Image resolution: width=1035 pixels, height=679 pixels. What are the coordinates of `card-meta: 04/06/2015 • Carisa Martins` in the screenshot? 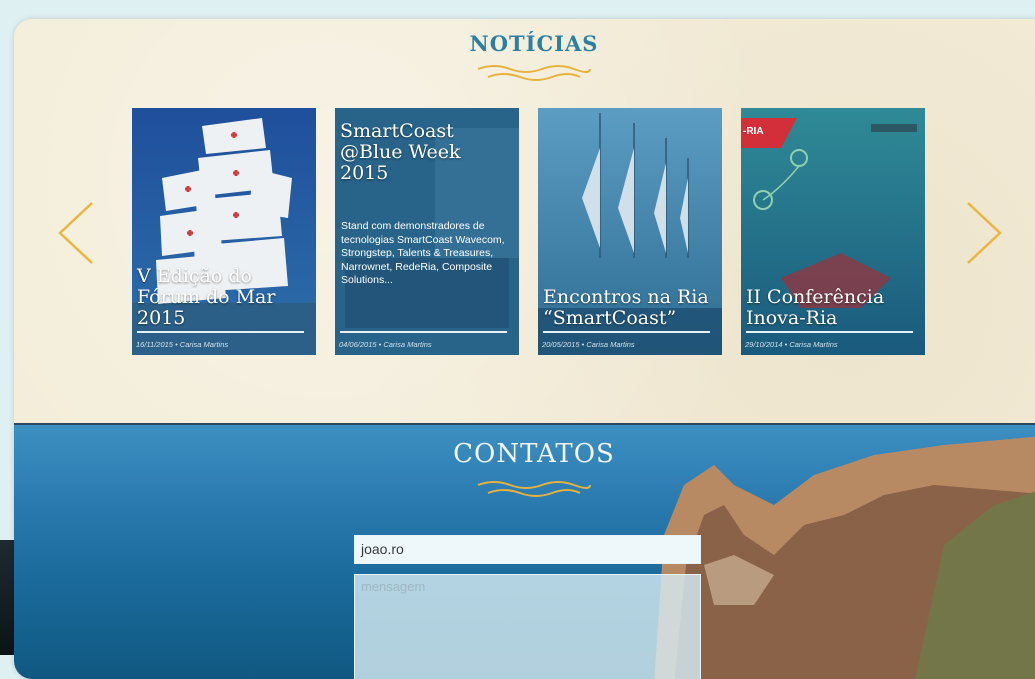 It's located at (385, 344).